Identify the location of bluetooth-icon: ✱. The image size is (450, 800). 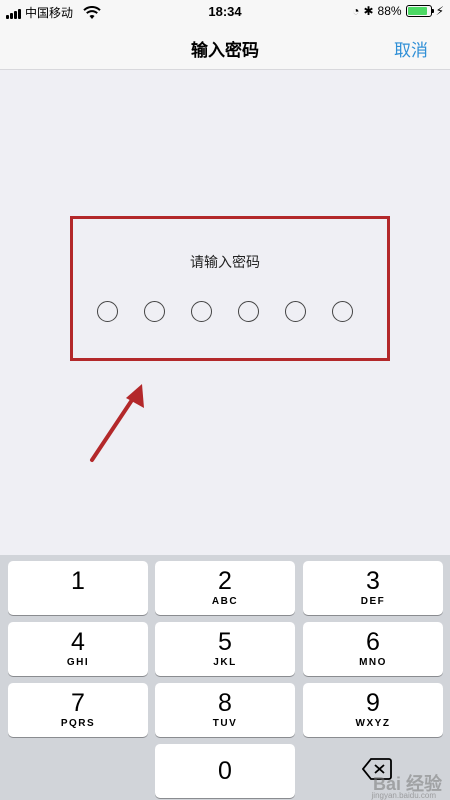
(368, 11).